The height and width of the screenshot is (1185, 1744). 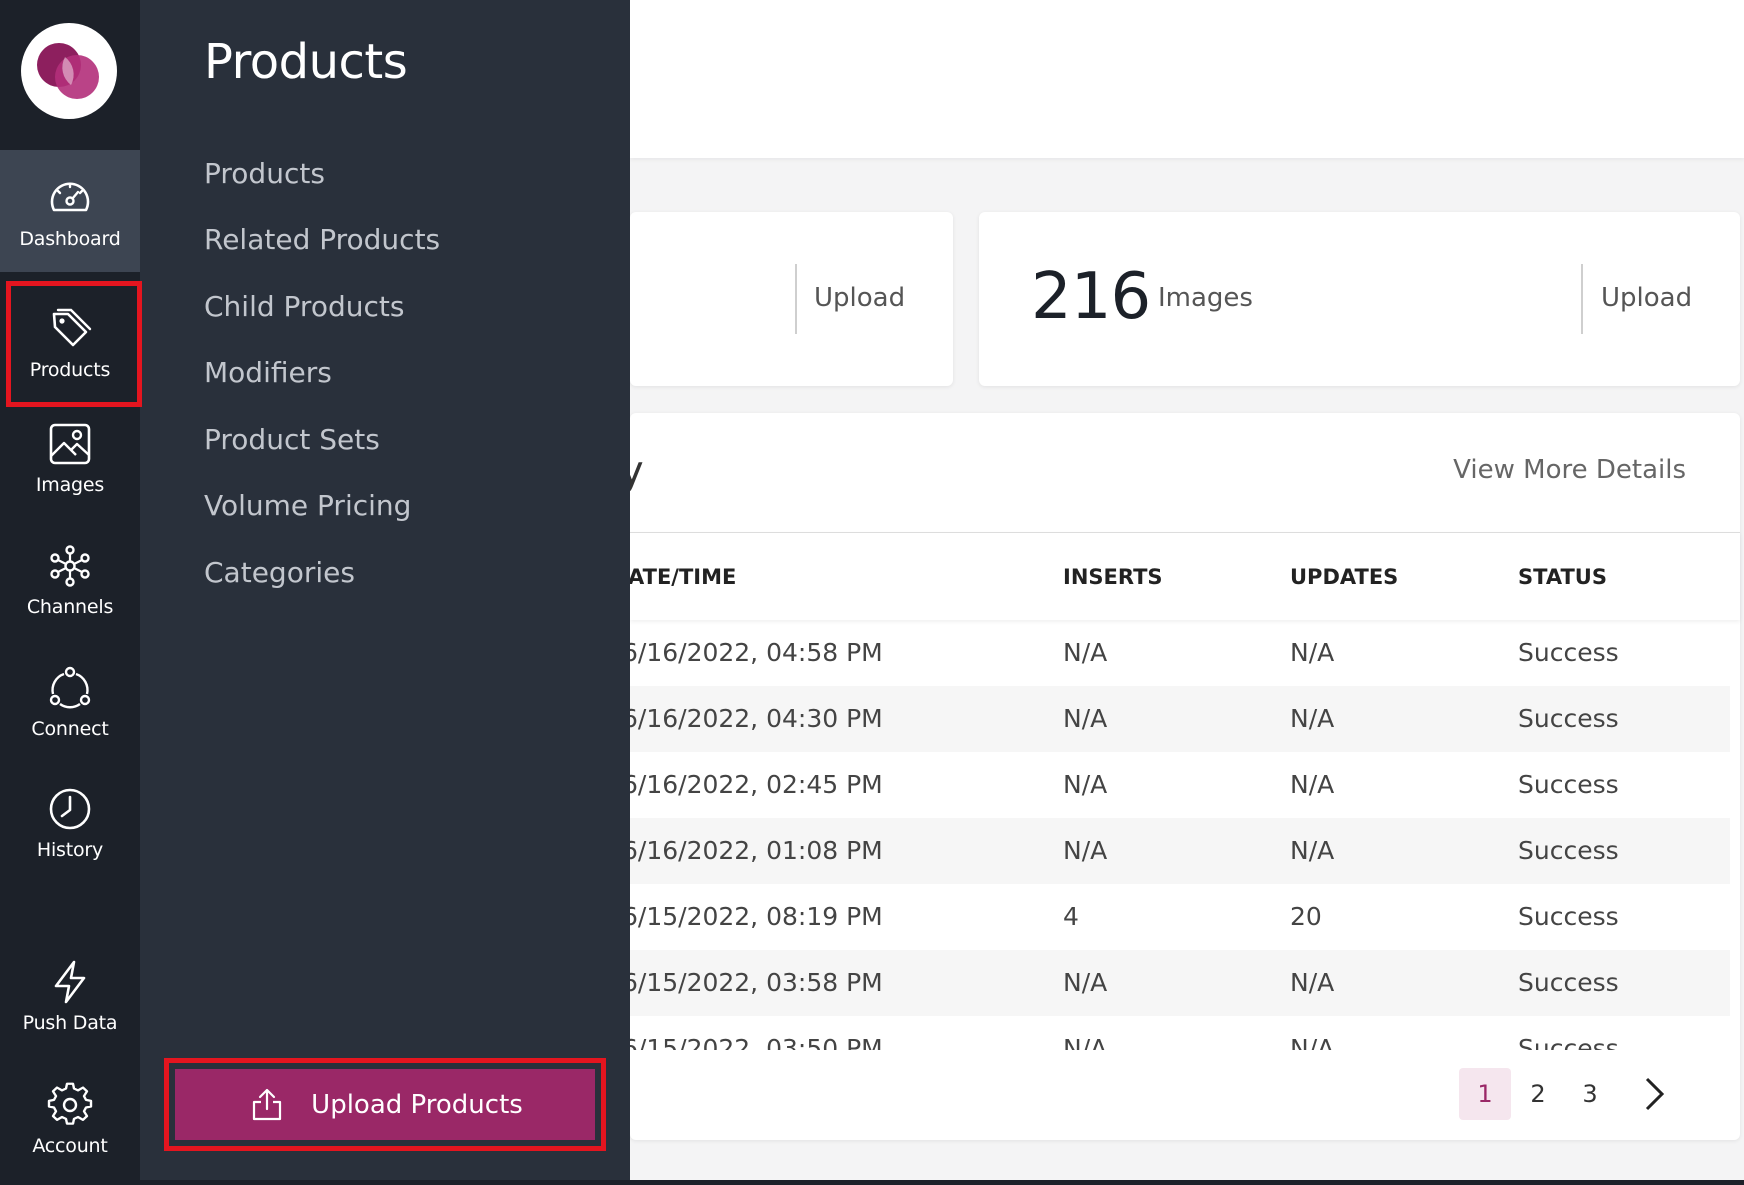 What do you see at coordinates (70, 370) in the screenshot?
I see `rail-item-label: Products` at bounding box center [70, 370].